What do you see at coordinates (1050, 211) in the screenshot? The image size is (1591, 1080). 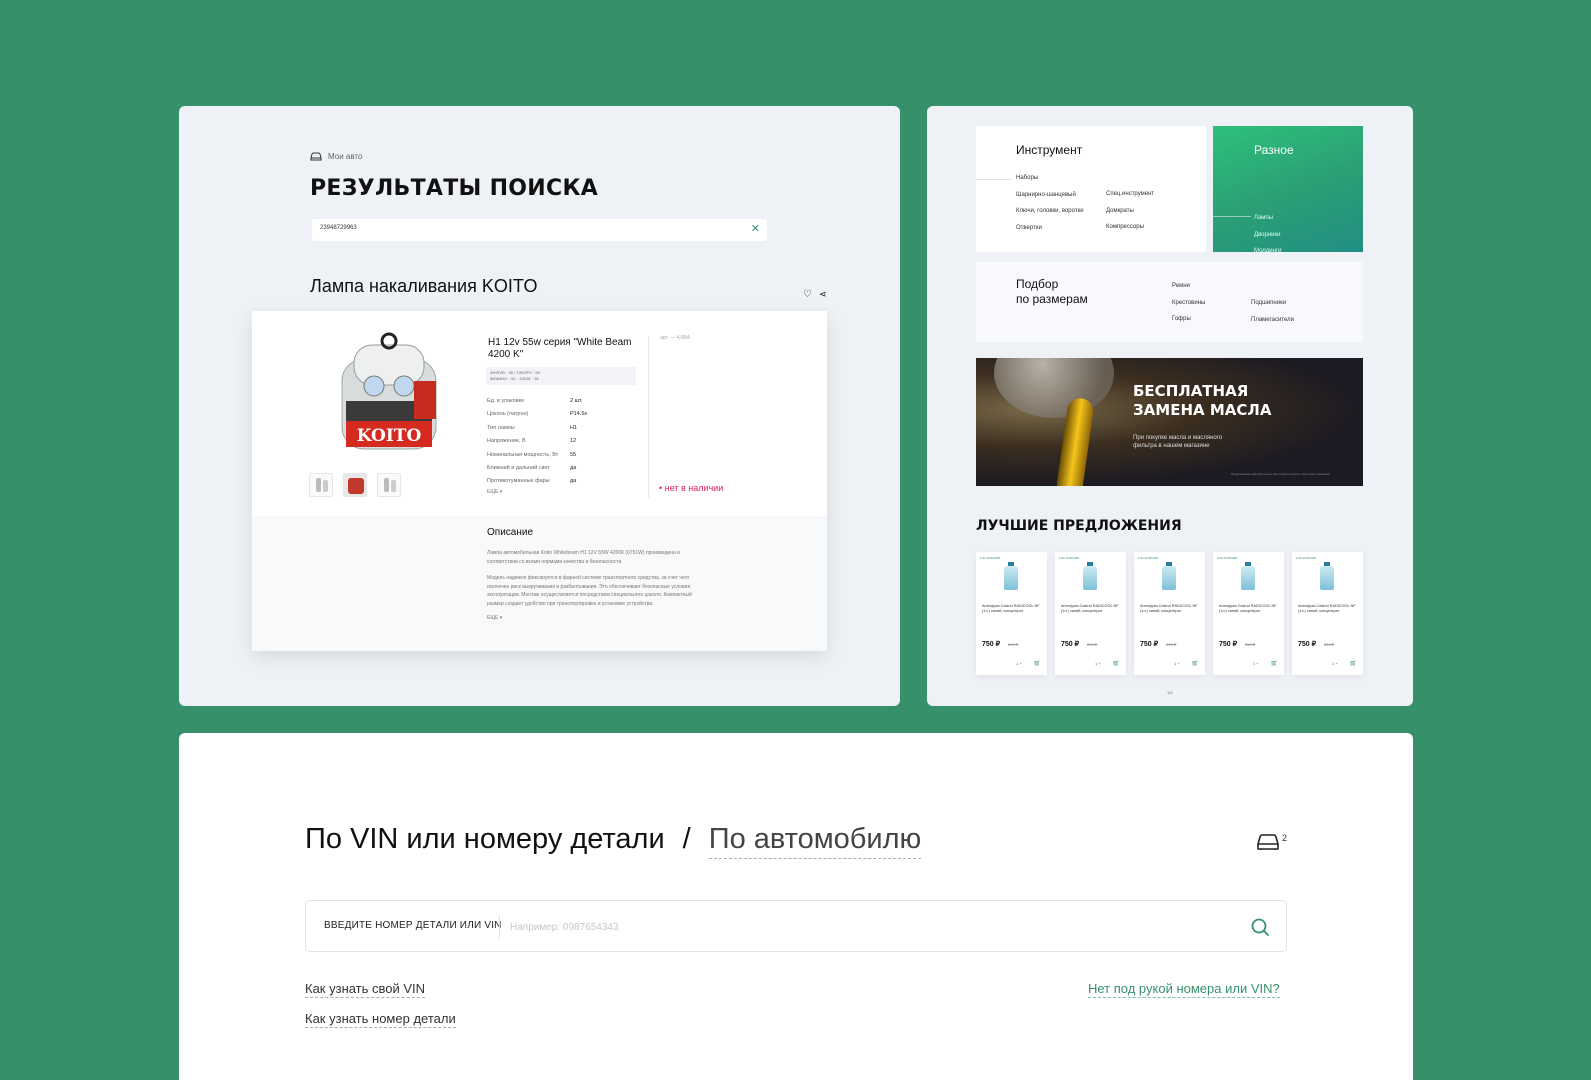 I see `category-link: Ключи, головки, воротки` at bounding box center [1050, 211].